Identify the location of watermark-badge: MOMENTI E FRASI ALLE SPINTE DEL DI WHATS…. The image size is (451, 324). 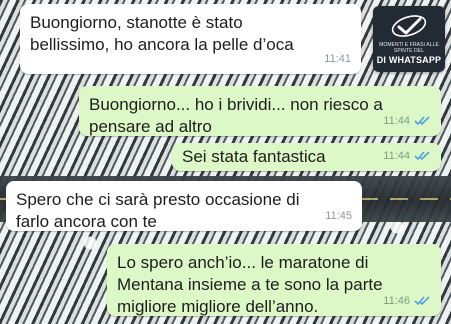
(409, 39).